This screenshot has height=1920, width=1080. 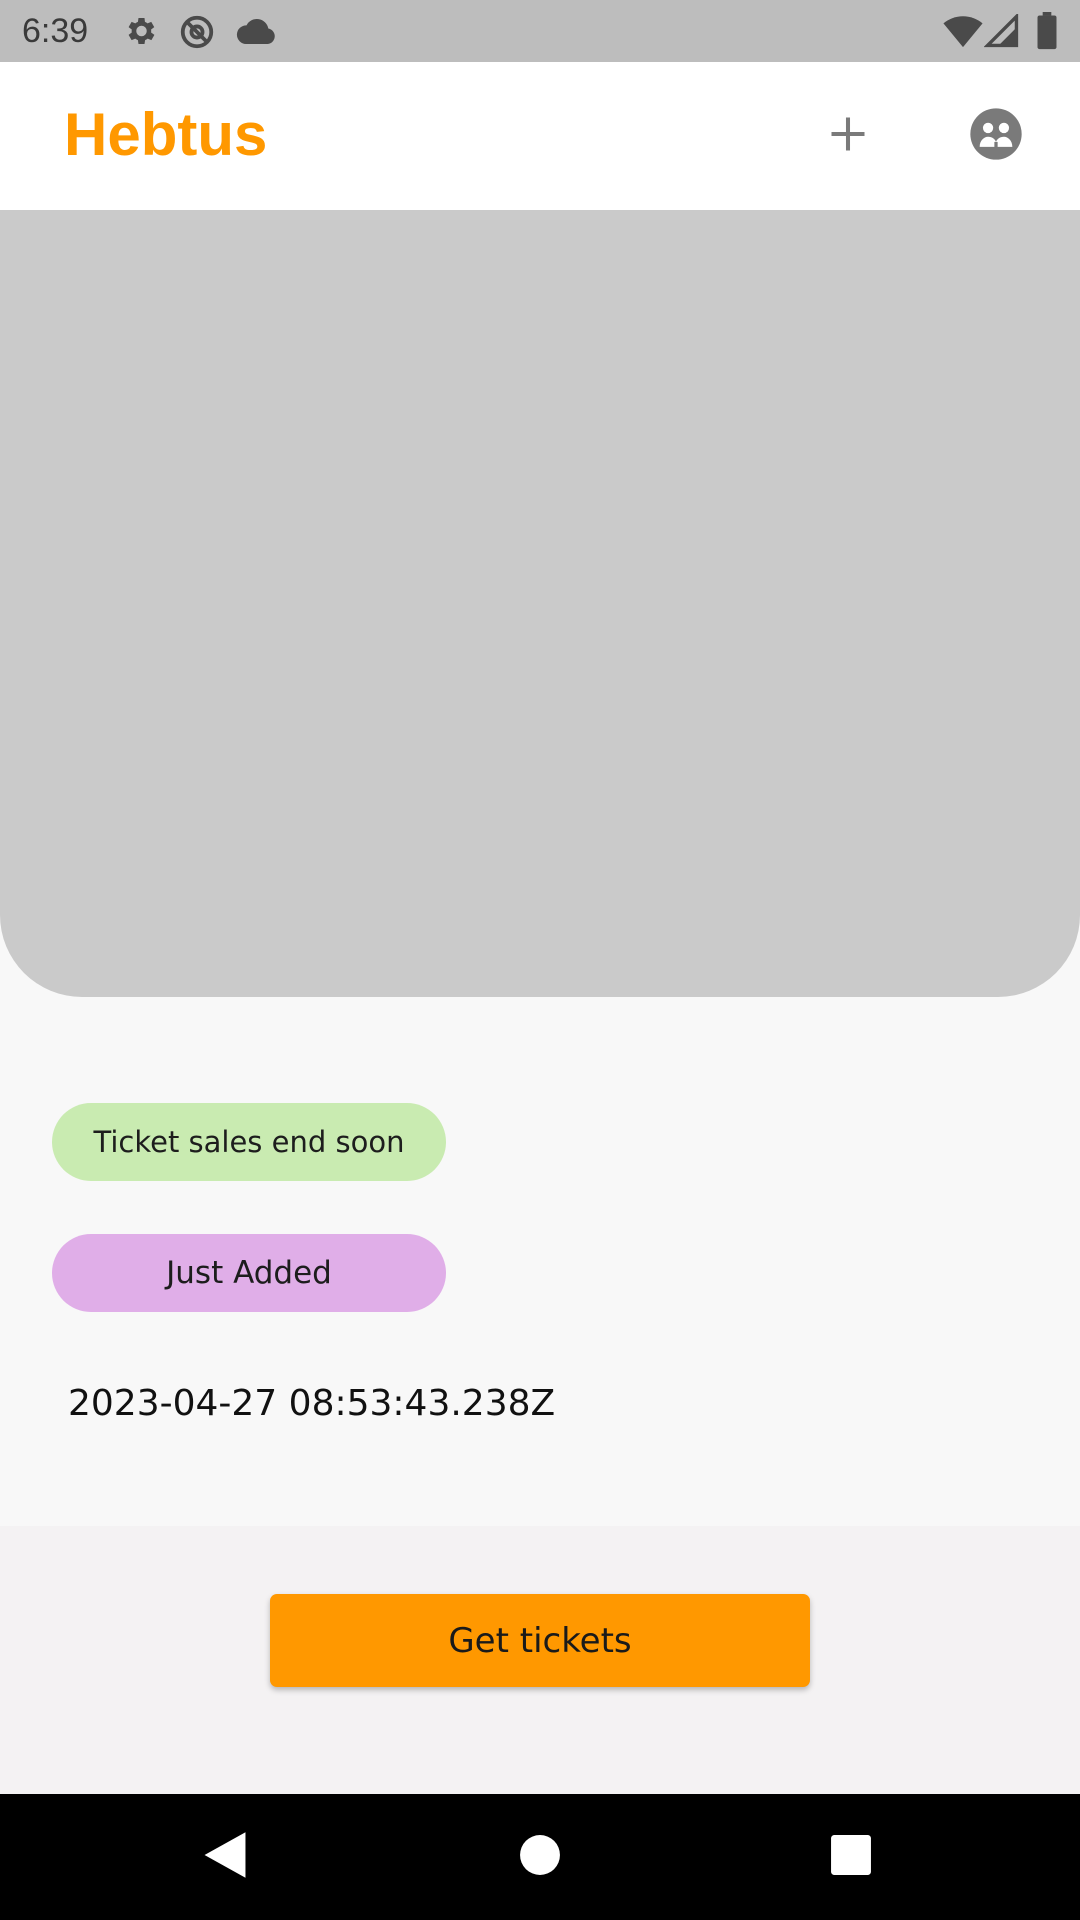 I want to click on back-button, so click(x=225, y=1857).